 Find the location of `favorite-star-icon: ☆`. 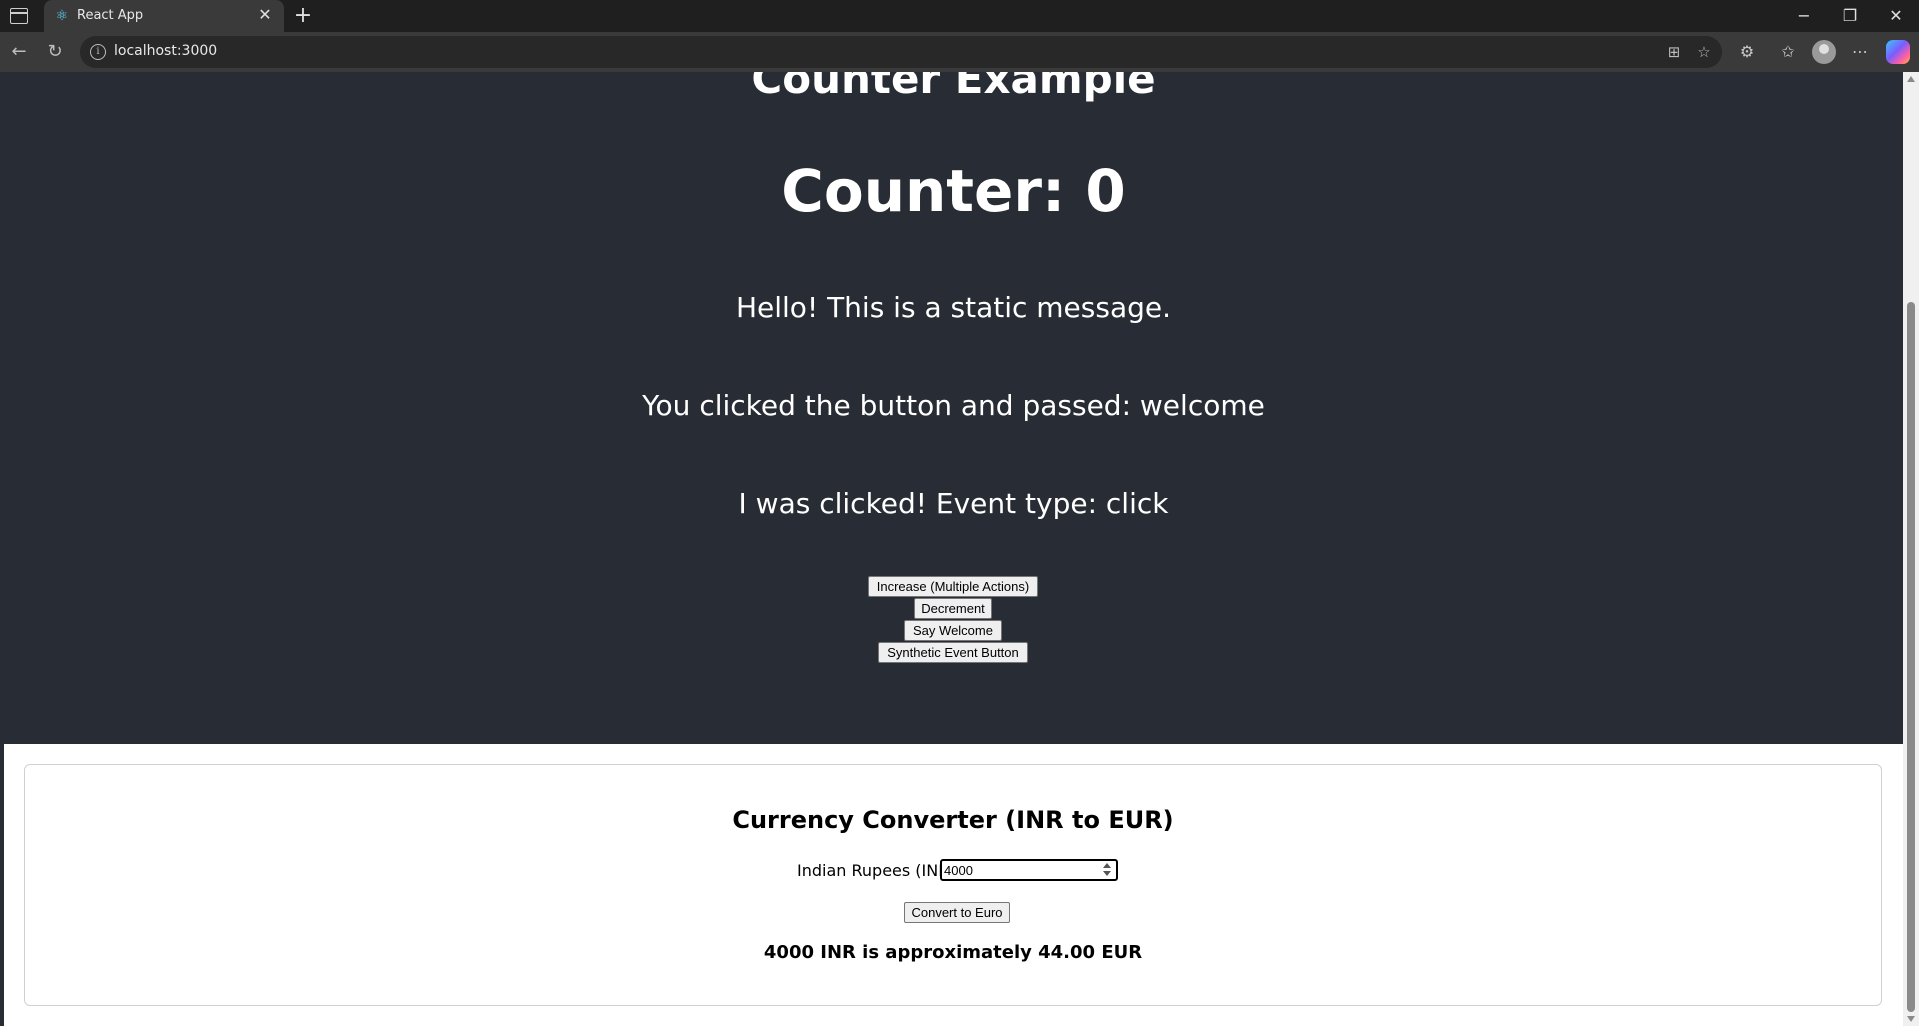

favorite-star-icon: ☆ is located at coordinates (1704, 52).